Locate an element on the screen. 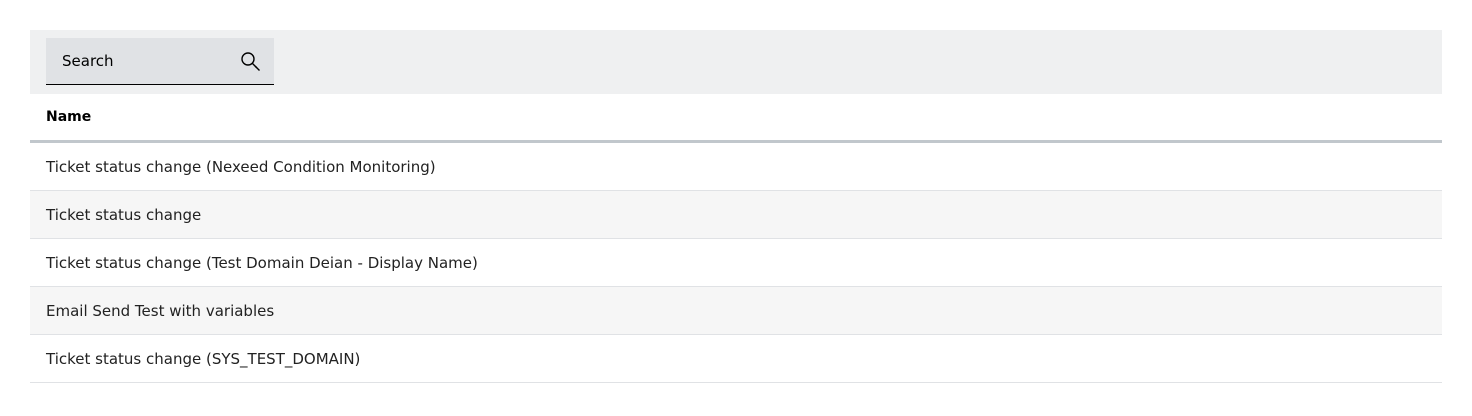 The width and height of the screenshot is (1472, 416). table-row: Ticket status change is located at coordinates (736, 215).